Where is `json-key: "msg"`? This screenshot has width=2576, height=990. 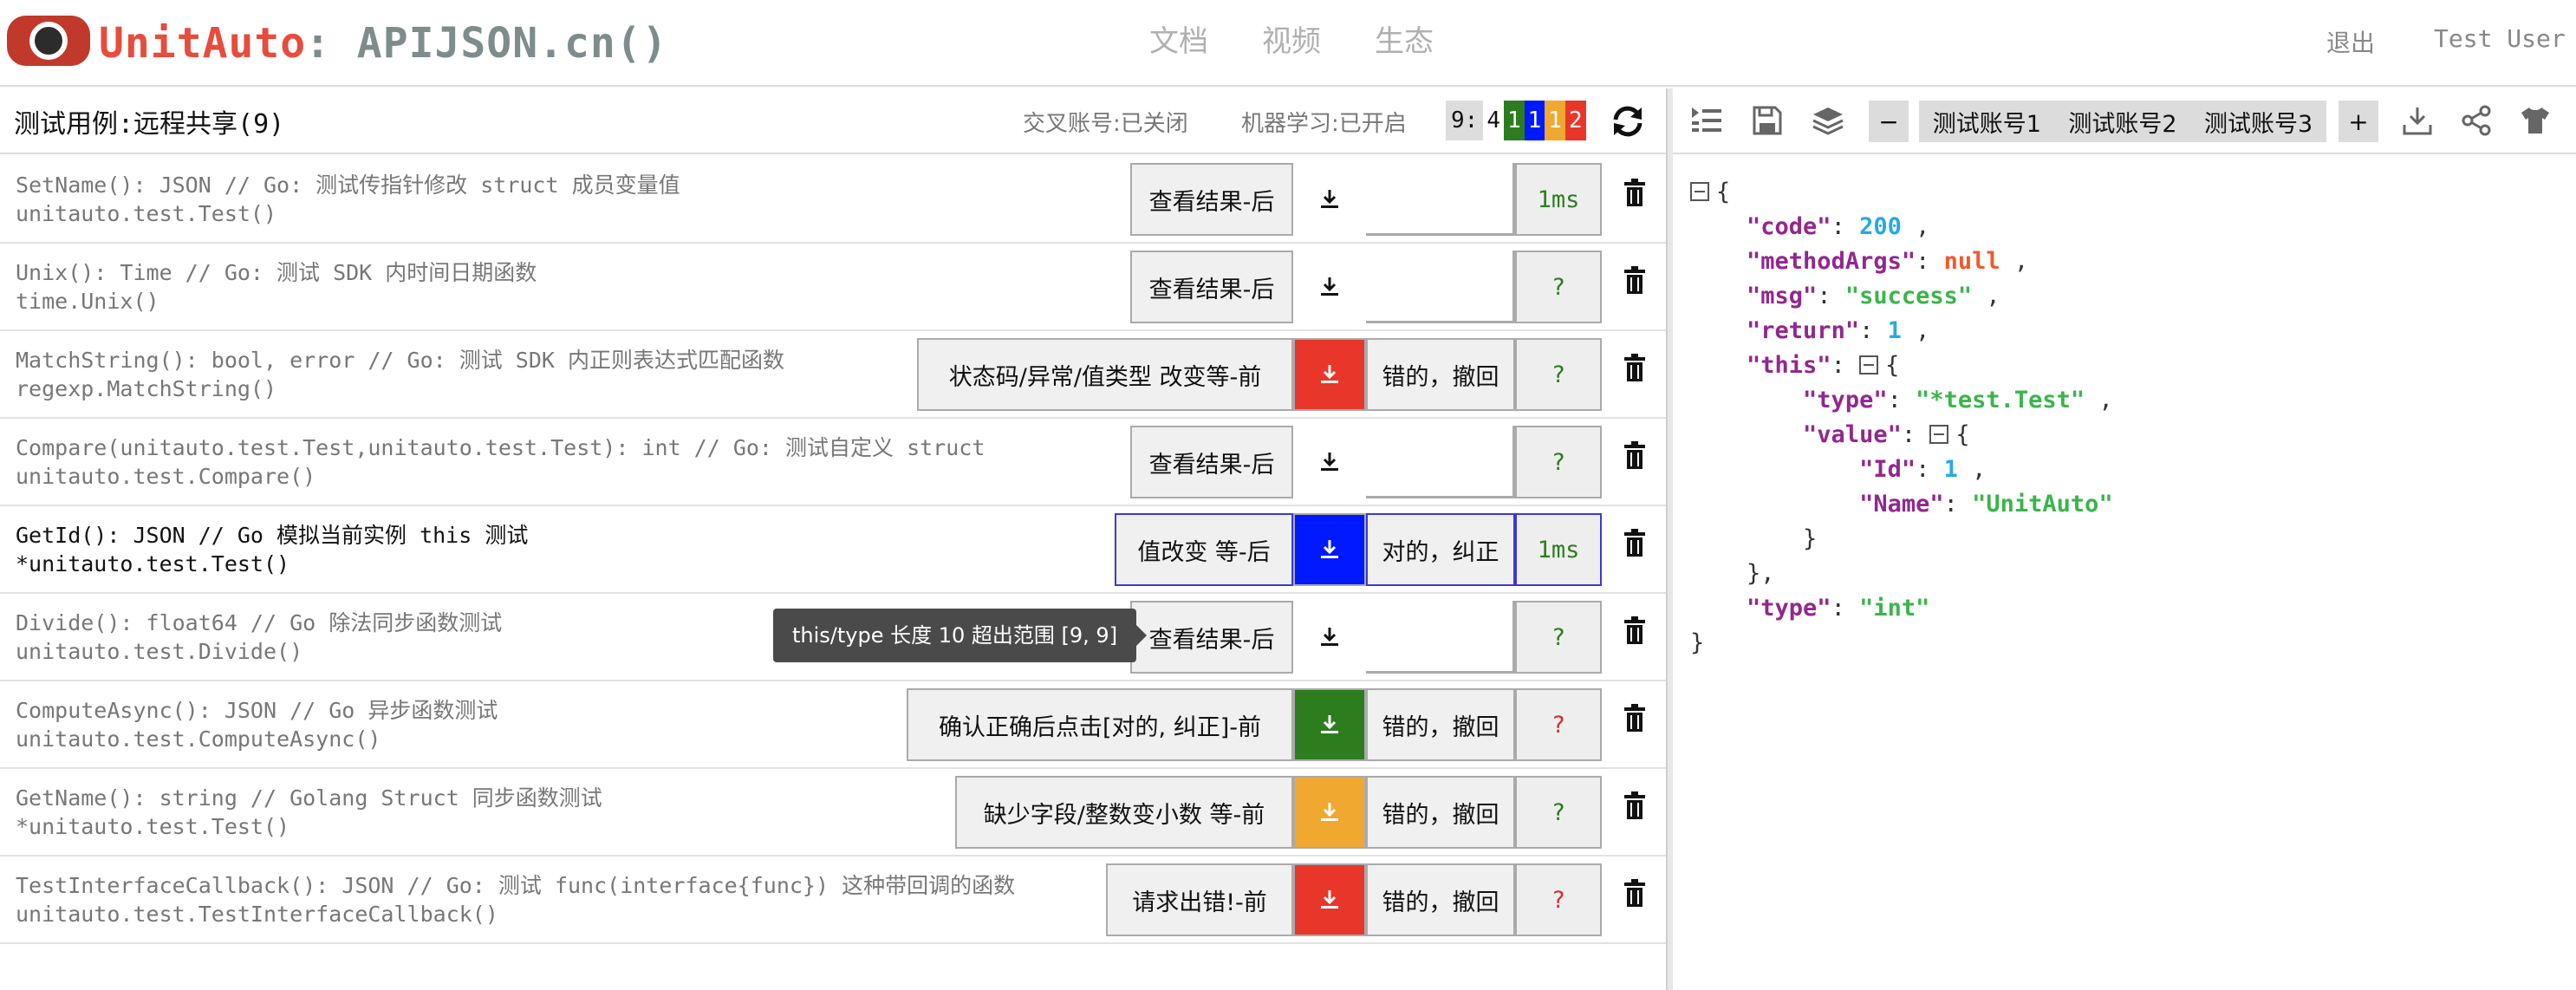 json-key: "msg" is located at coordinates (1783, 296).